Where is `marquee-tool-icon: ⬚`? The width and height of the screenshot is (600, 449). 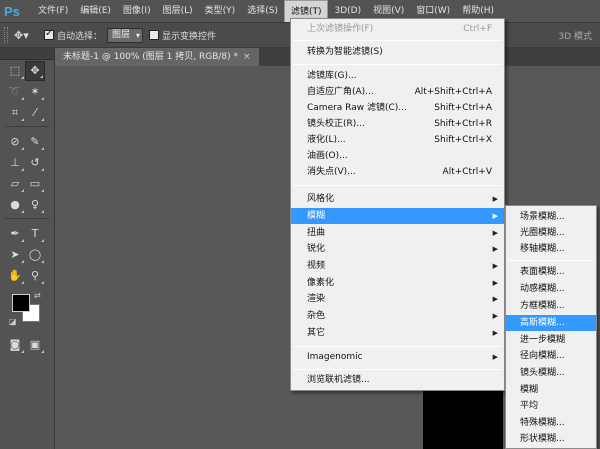 marquee-tool-icon: ⬚ is located at coordinates (15, 71).